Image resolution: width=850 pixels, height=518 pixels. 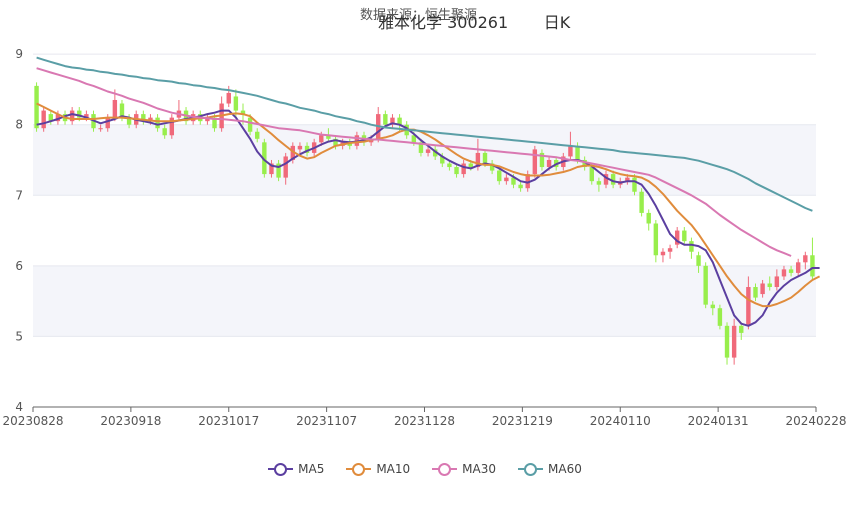 What do you see at coordinates (424, 421) in the screenshot?
I see `x-tick-label: 20231128` at bounding box center [424, 421].